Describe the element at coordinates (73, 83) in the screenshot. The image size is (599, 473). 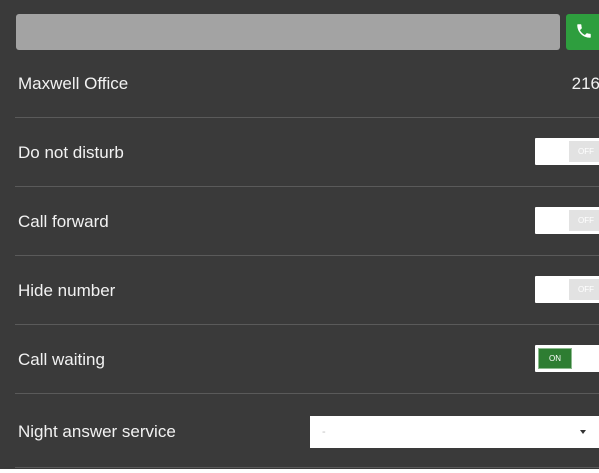
I see `account-name: Maxwell Office` at that location.